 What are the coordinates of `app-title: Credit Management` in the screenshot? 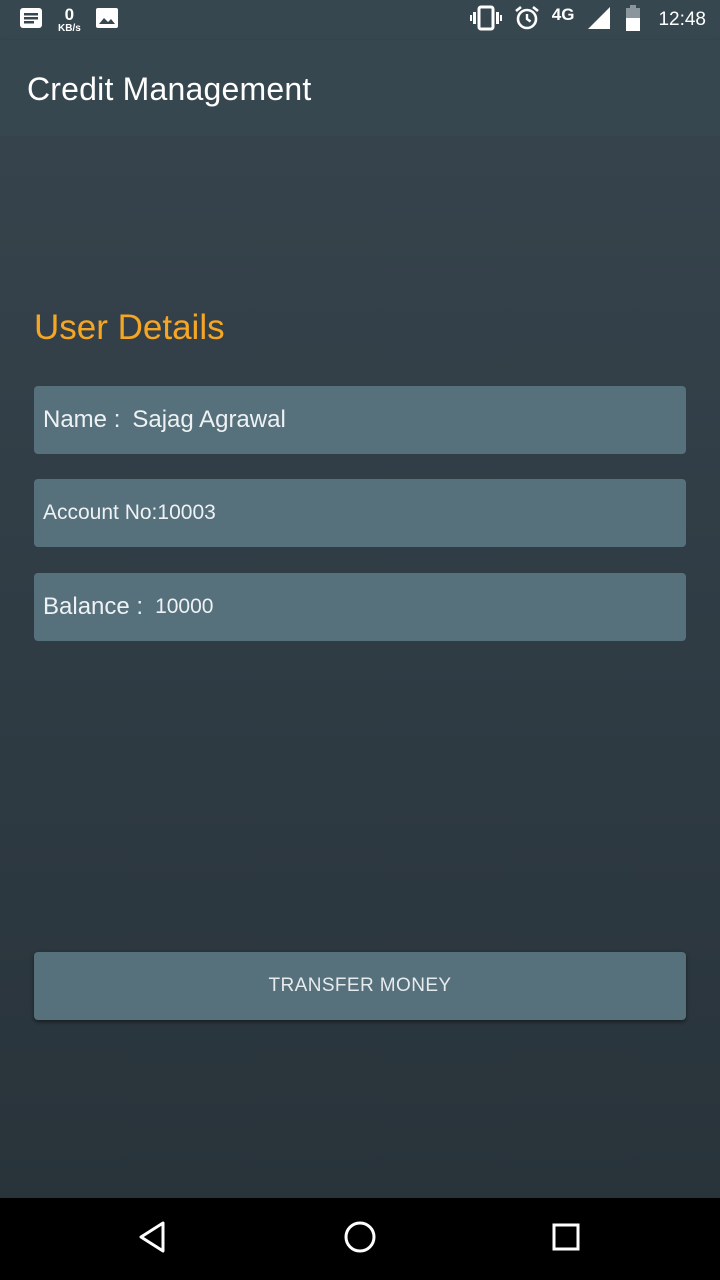 It's located at (169, 89).